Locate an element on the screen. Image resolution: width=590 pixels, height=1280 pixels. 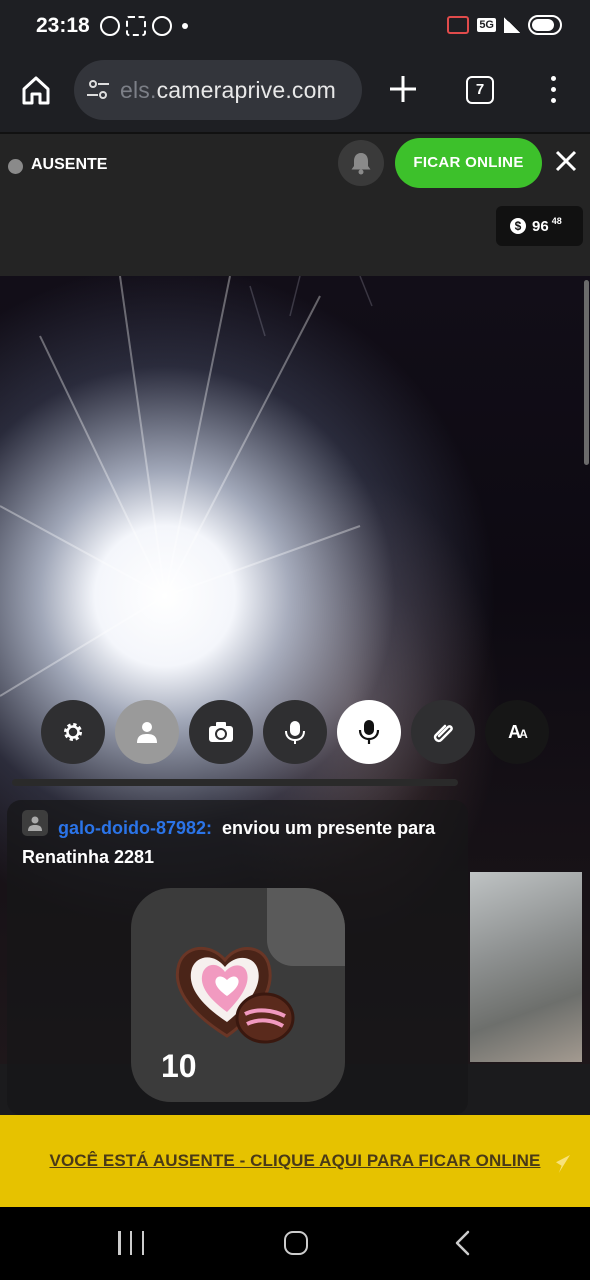
url-text: els.cameraprive.com is located at coordinates (228, 90).